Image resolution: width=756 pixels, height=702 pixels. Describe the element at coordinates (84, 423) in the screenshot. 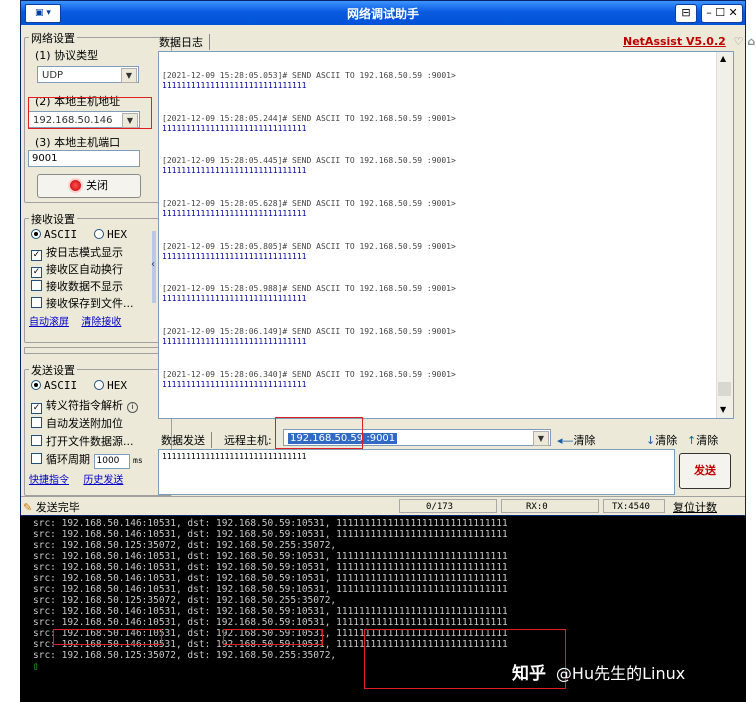

I see `option-label: 自动发送附加位` at that location.